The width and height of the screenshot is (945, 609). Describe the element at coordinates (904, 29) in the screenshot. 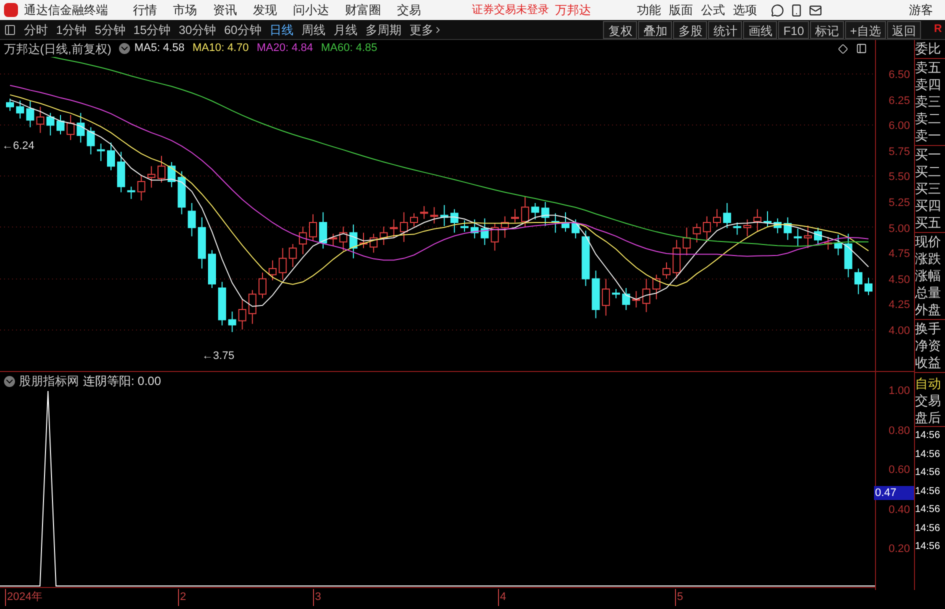

I see `toolbar-button: 返回` at that location.